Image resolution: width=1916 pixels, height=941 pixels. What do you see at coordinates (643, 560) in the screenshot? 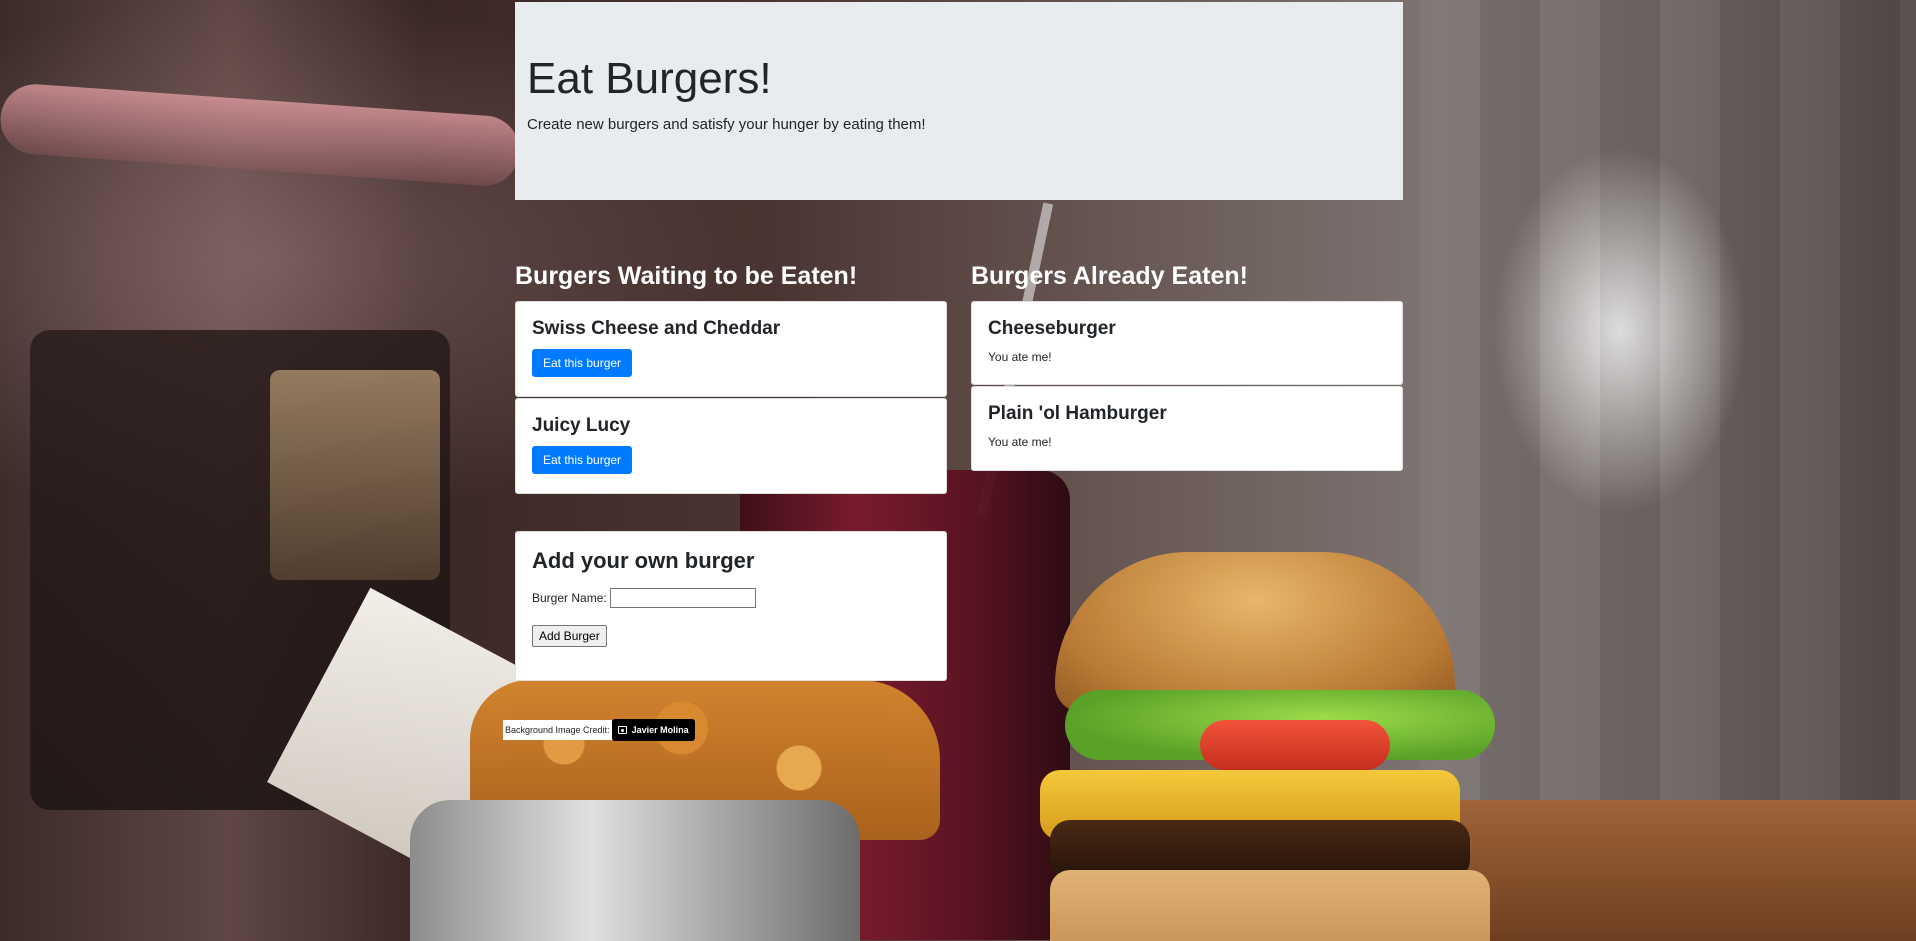
I see `add-burger-heading: Add your own burger` at bounding box center [643, 560].